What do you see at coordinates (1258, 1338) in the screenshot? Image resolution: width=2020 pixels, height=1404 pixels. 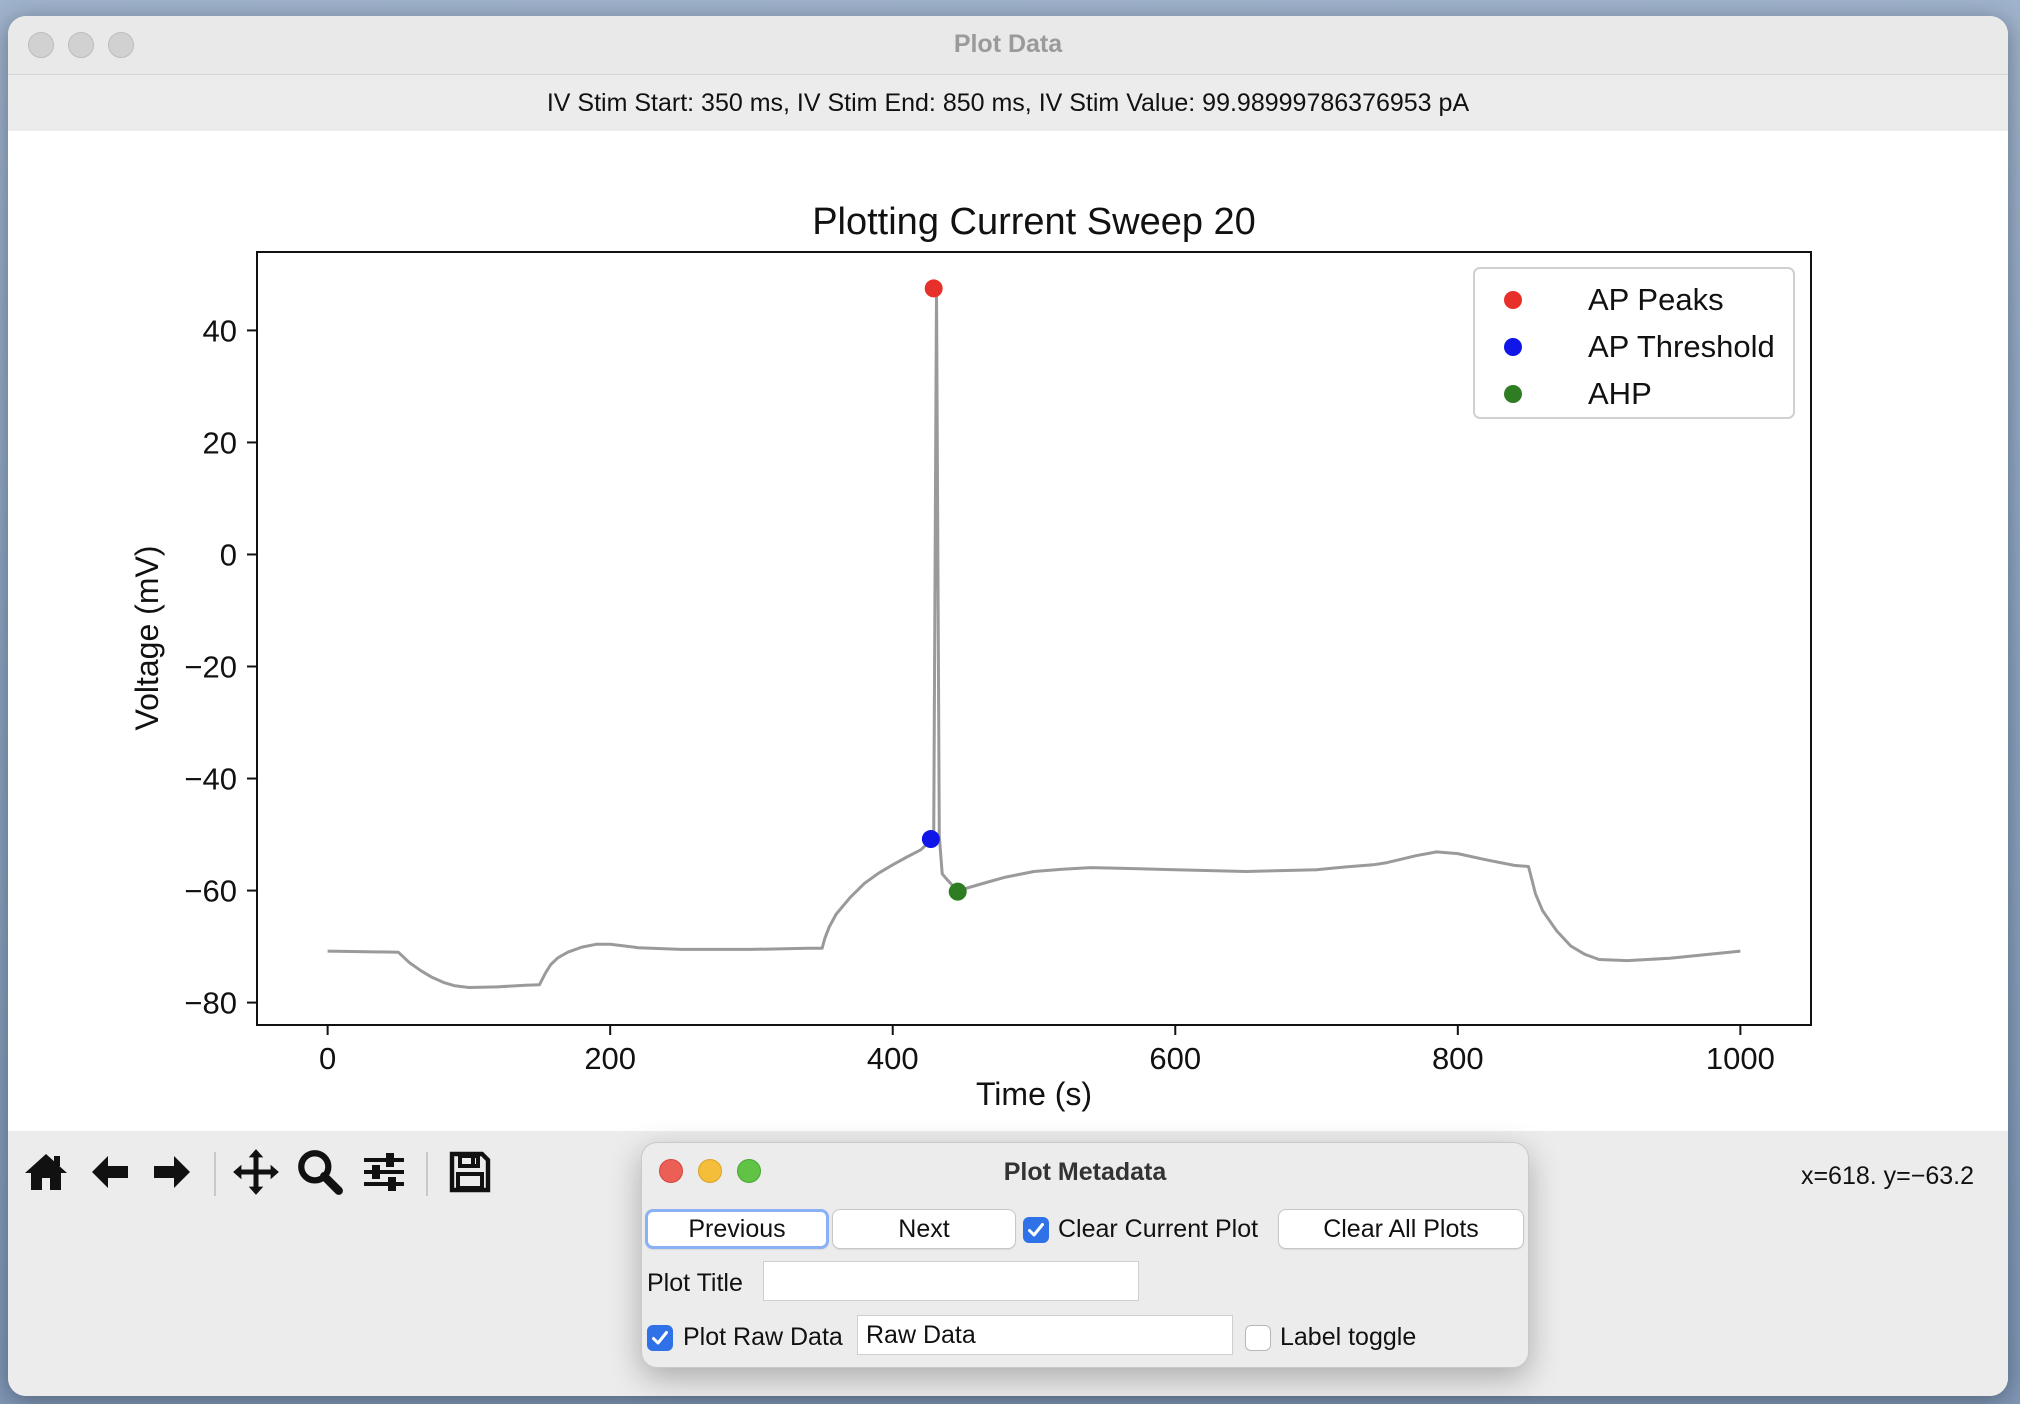 I see `label-toggle-checkbox` at bounding box center [1258, 1338].